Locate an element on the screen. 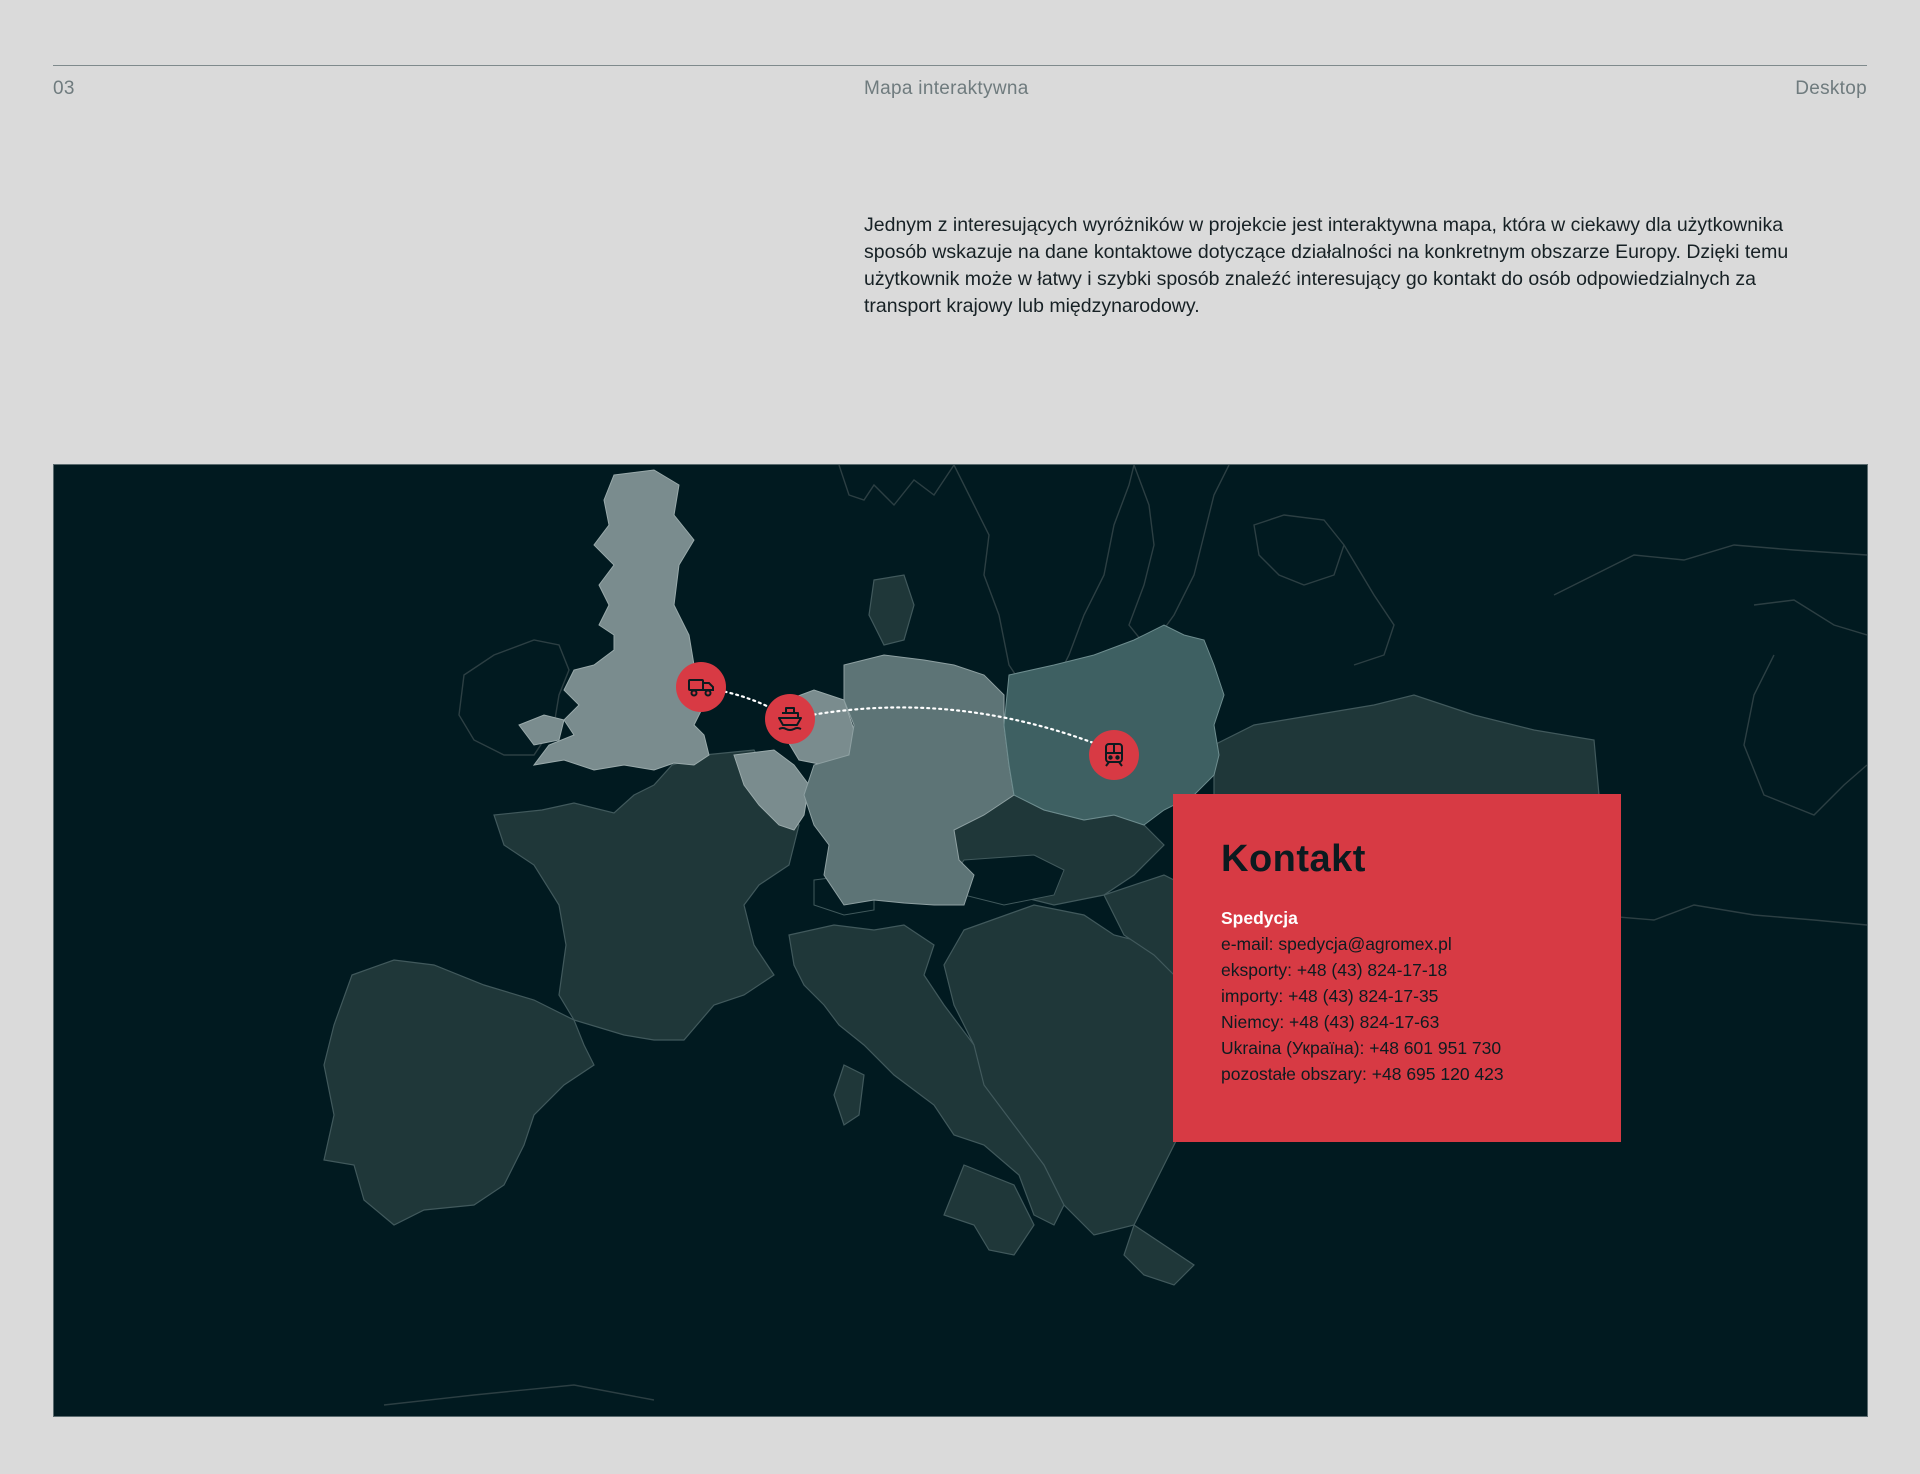 The image size is (1920, 1474). contact-germany: Niemcy: +48 (43) 824-17-63 is located at coordinates (1397, 1022).